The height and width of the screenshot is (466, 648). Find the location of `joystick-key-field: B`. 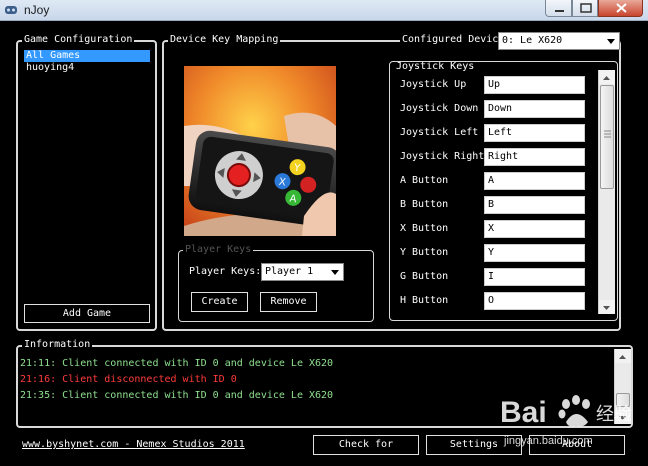

joystick-key-field: B is located at coordinates (534, 205).